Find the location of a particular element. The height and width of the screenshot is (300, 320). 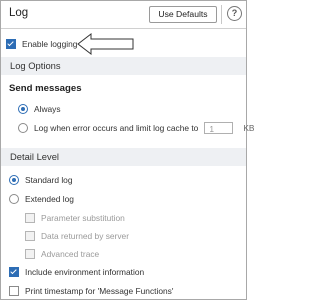

send-always-option: Always is located at coordinates (39, 109).